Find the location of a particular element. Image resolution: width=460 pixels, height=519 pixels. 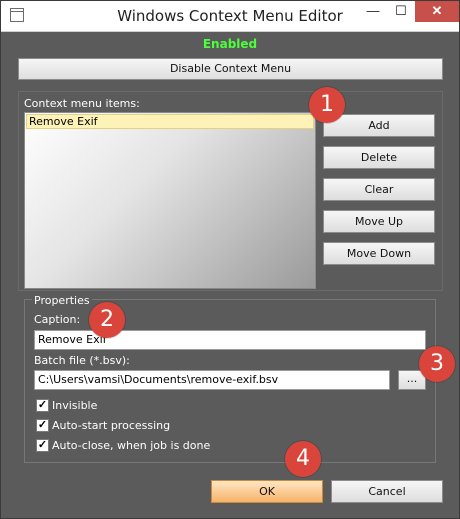

callout-badge-4: 4 is located at coordinates (303, 459).